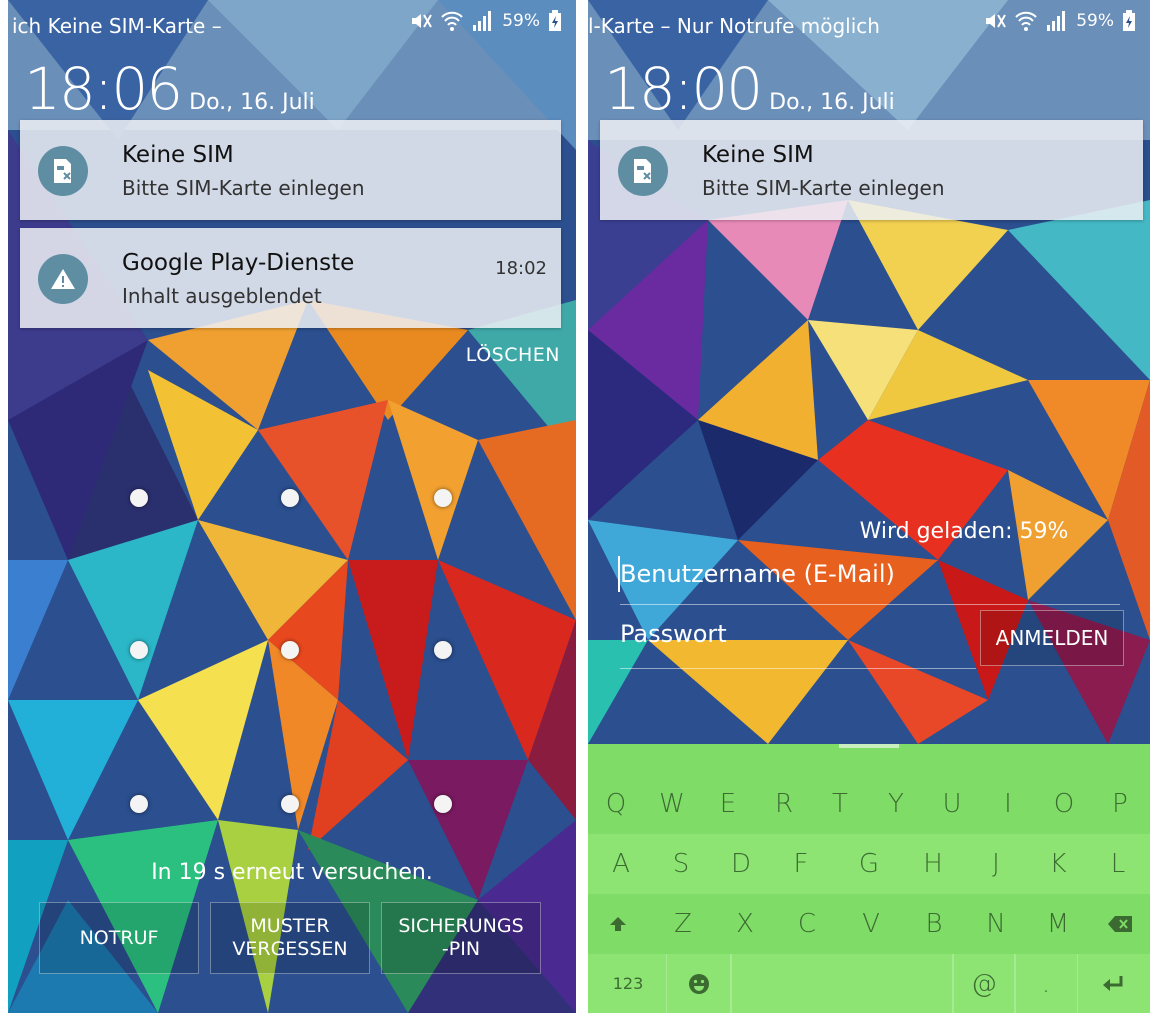 The width and height of the screenshot is (1150, 1013). What do you see at coordinates (1058, 924) in the screenshot?
I see `key-m: M` at bounding box center [1058, 924].